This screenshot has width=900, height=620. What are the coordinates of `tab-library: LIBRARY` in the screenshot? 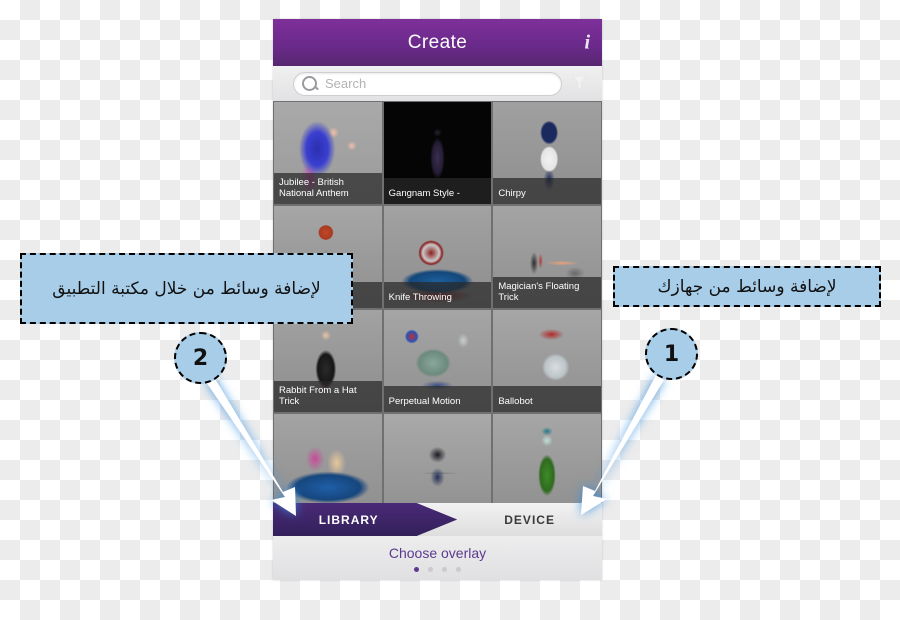 It's located at (365, 519).